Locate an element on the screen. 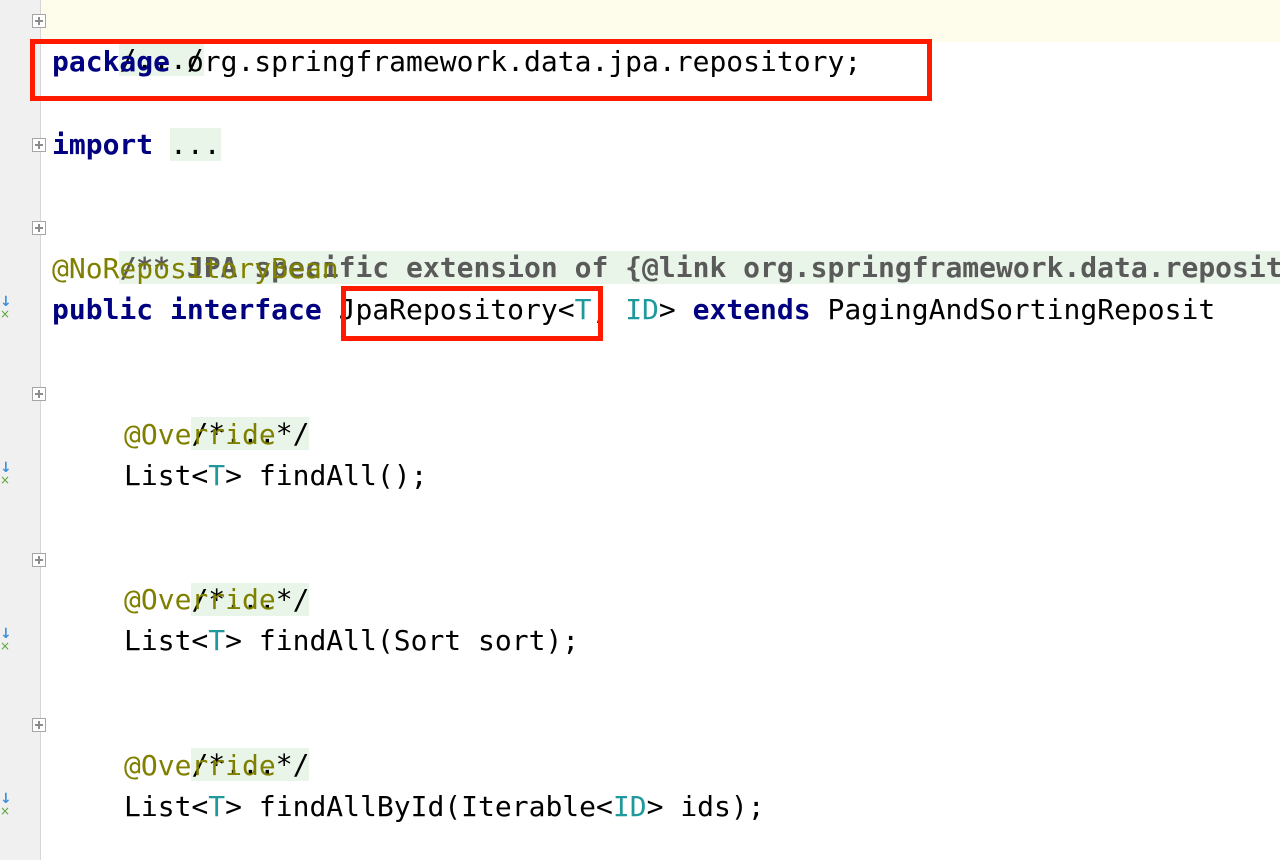 The image size is (1280, 860). parent-interface: PagingAndSortingReposit is located at coordinates (1021, 309).